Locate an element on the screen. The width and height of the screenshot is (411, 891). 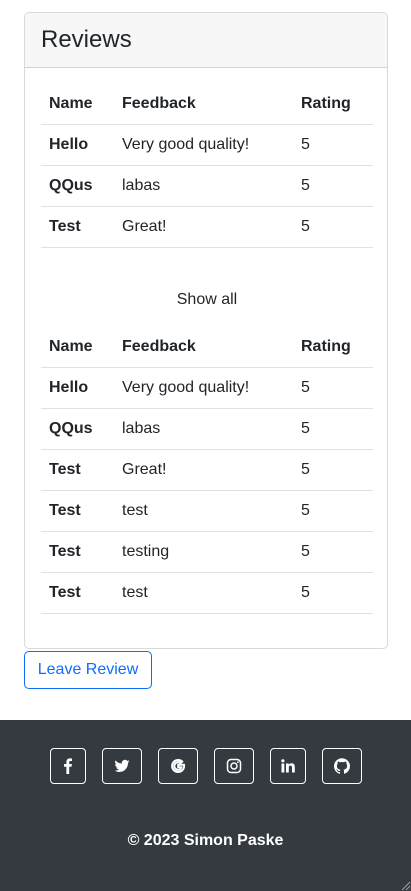
google-icon is located at coordinates (177, 766).